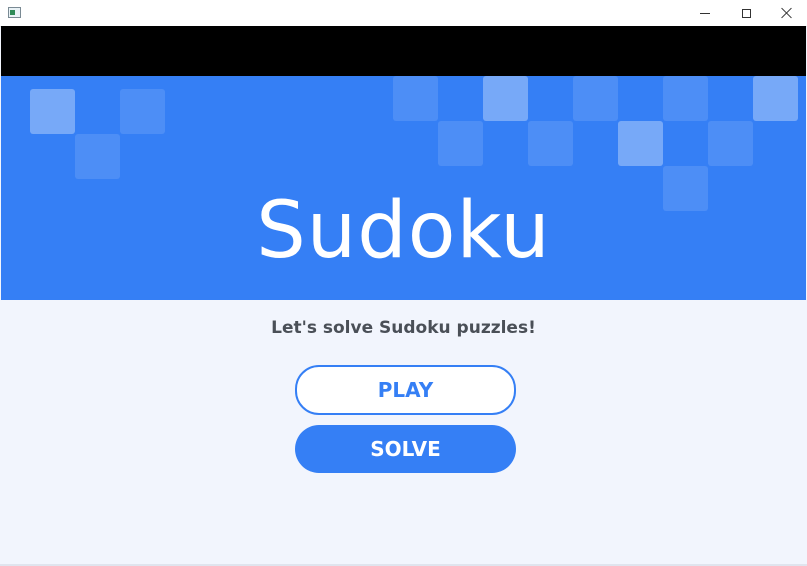 The width and height of the screenshot is (807, 566). I want to click on play-button: PLAY, so click(405, 390).